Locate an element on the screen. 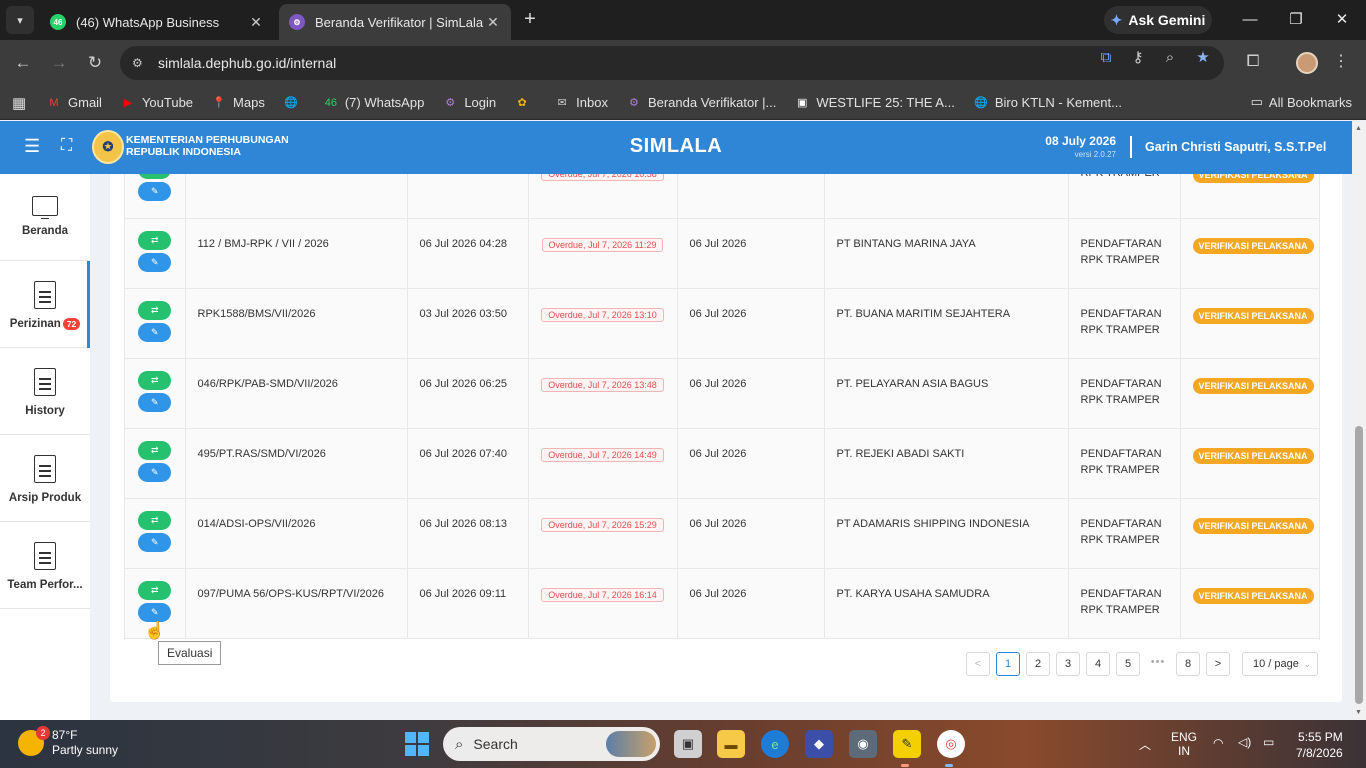  tray-chevron-icon: ︿ is located at coordinates (1145, 744).